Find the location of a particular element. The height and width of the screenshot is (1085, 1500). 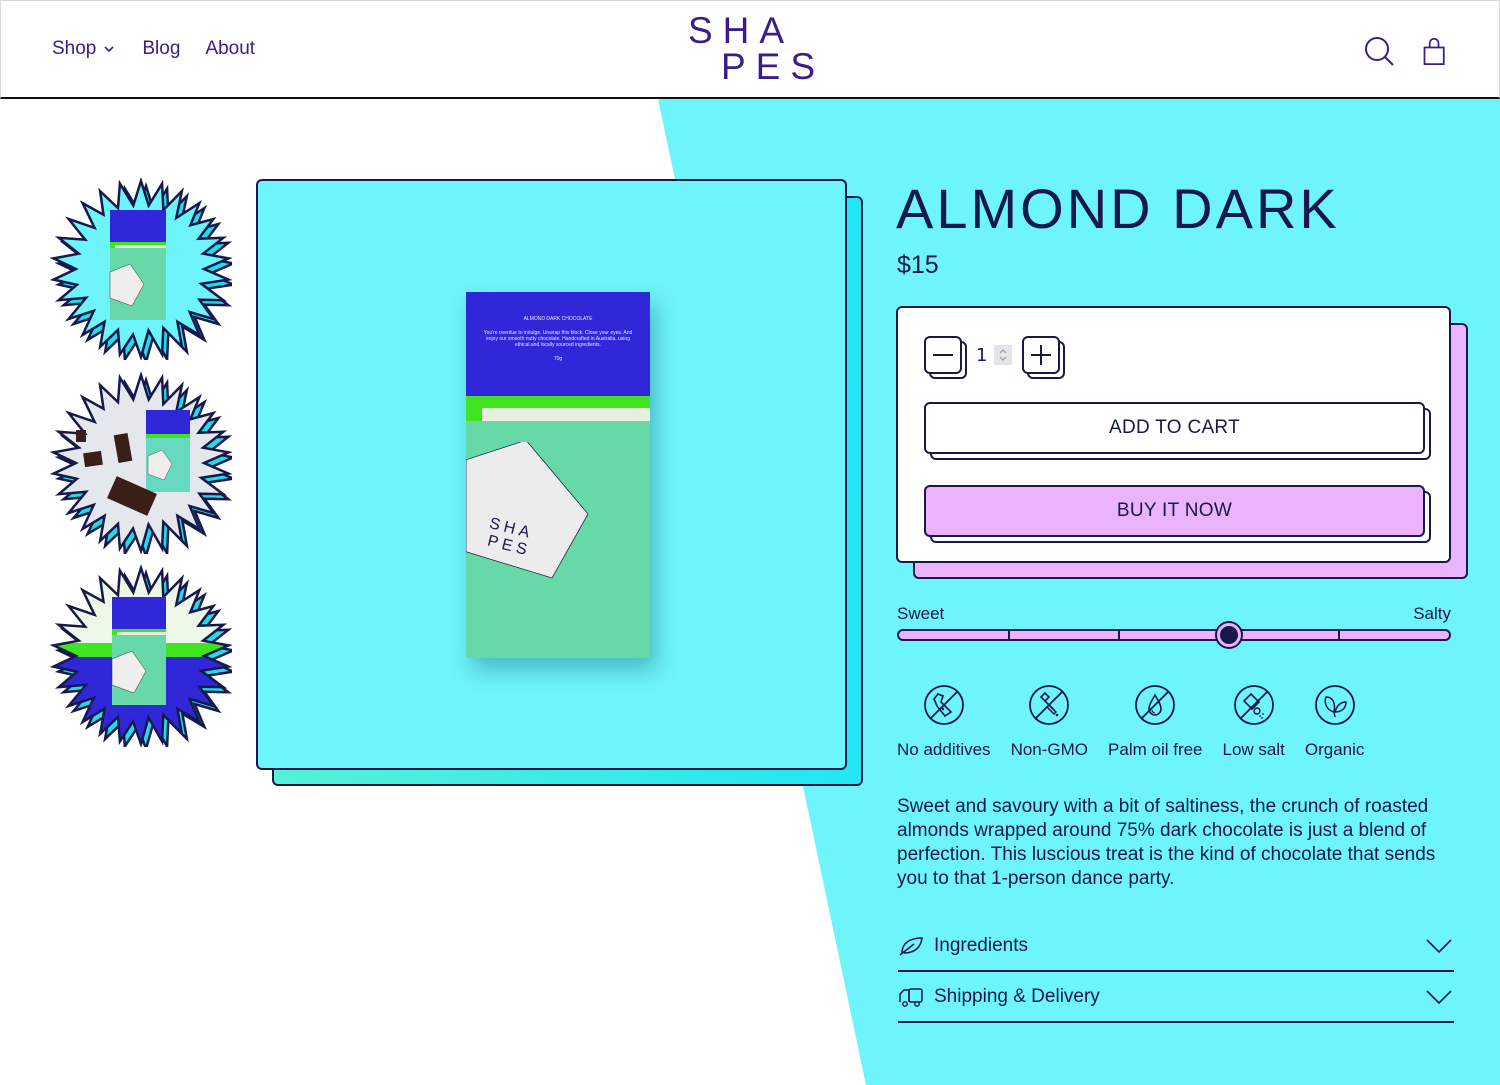

logo: SHA PES is located at coordinates (757, 49).